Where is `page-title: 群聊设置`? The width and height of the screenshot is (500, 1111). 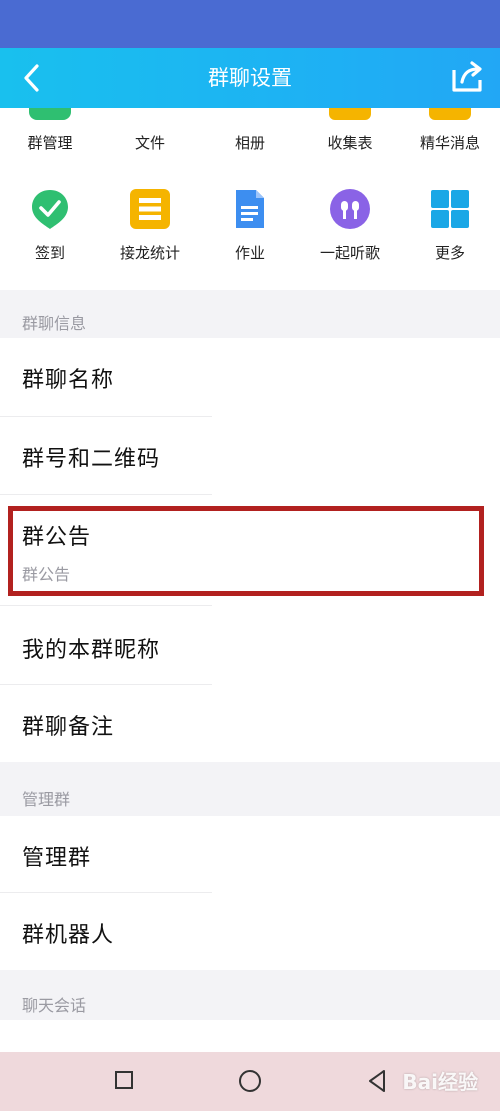
page-title: 群聊设置 is located at coordinates (250, 78).